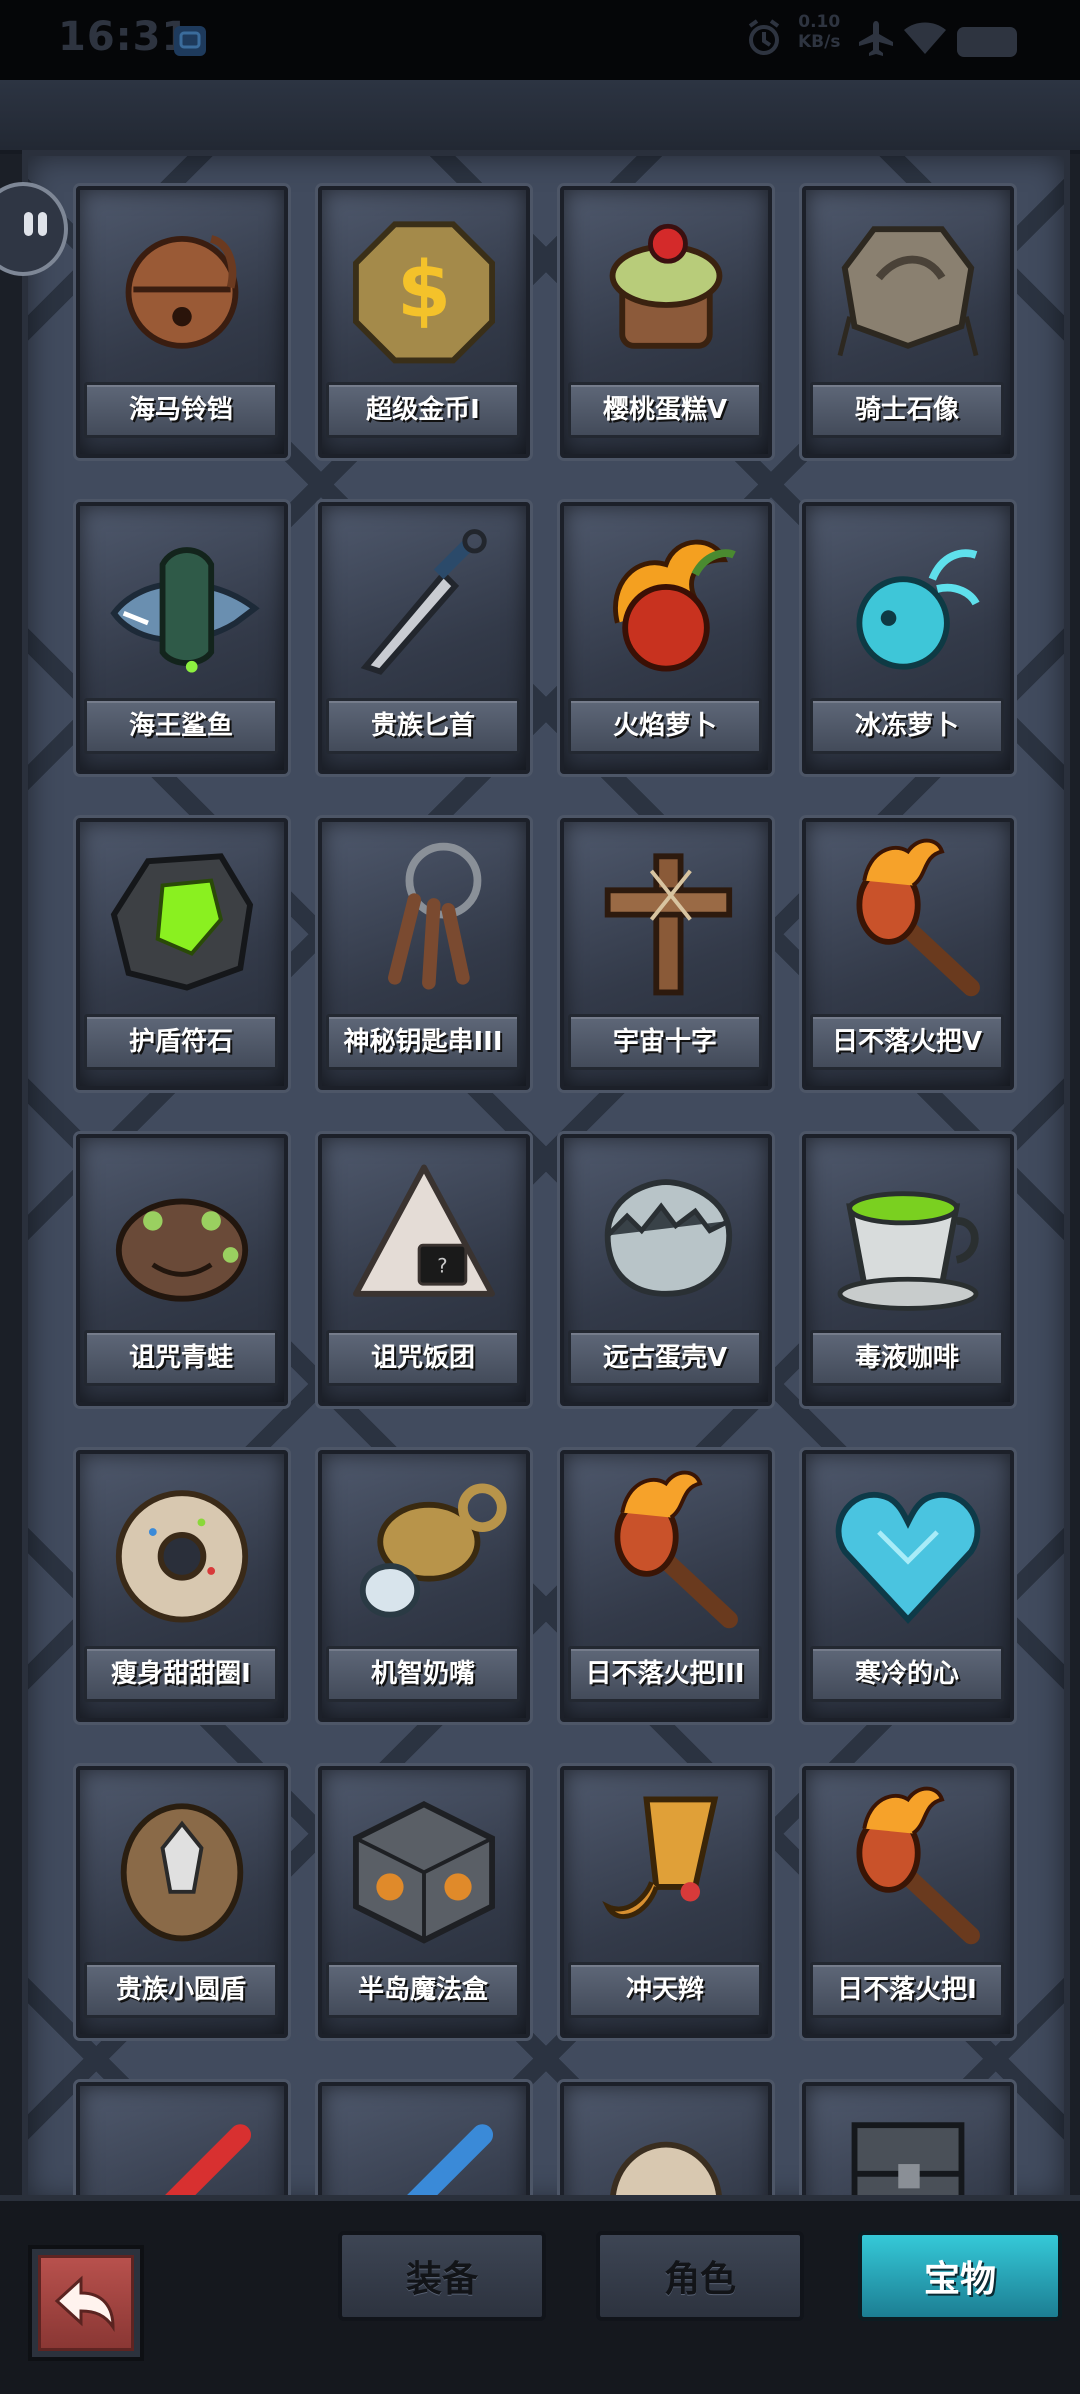 Image resolution: width=1080 pixels, height=2394 pixels. What do you see at coordinates (182, 1551) in the screenshot?
I see `donut-icon` at bounding box center [182, 1551].